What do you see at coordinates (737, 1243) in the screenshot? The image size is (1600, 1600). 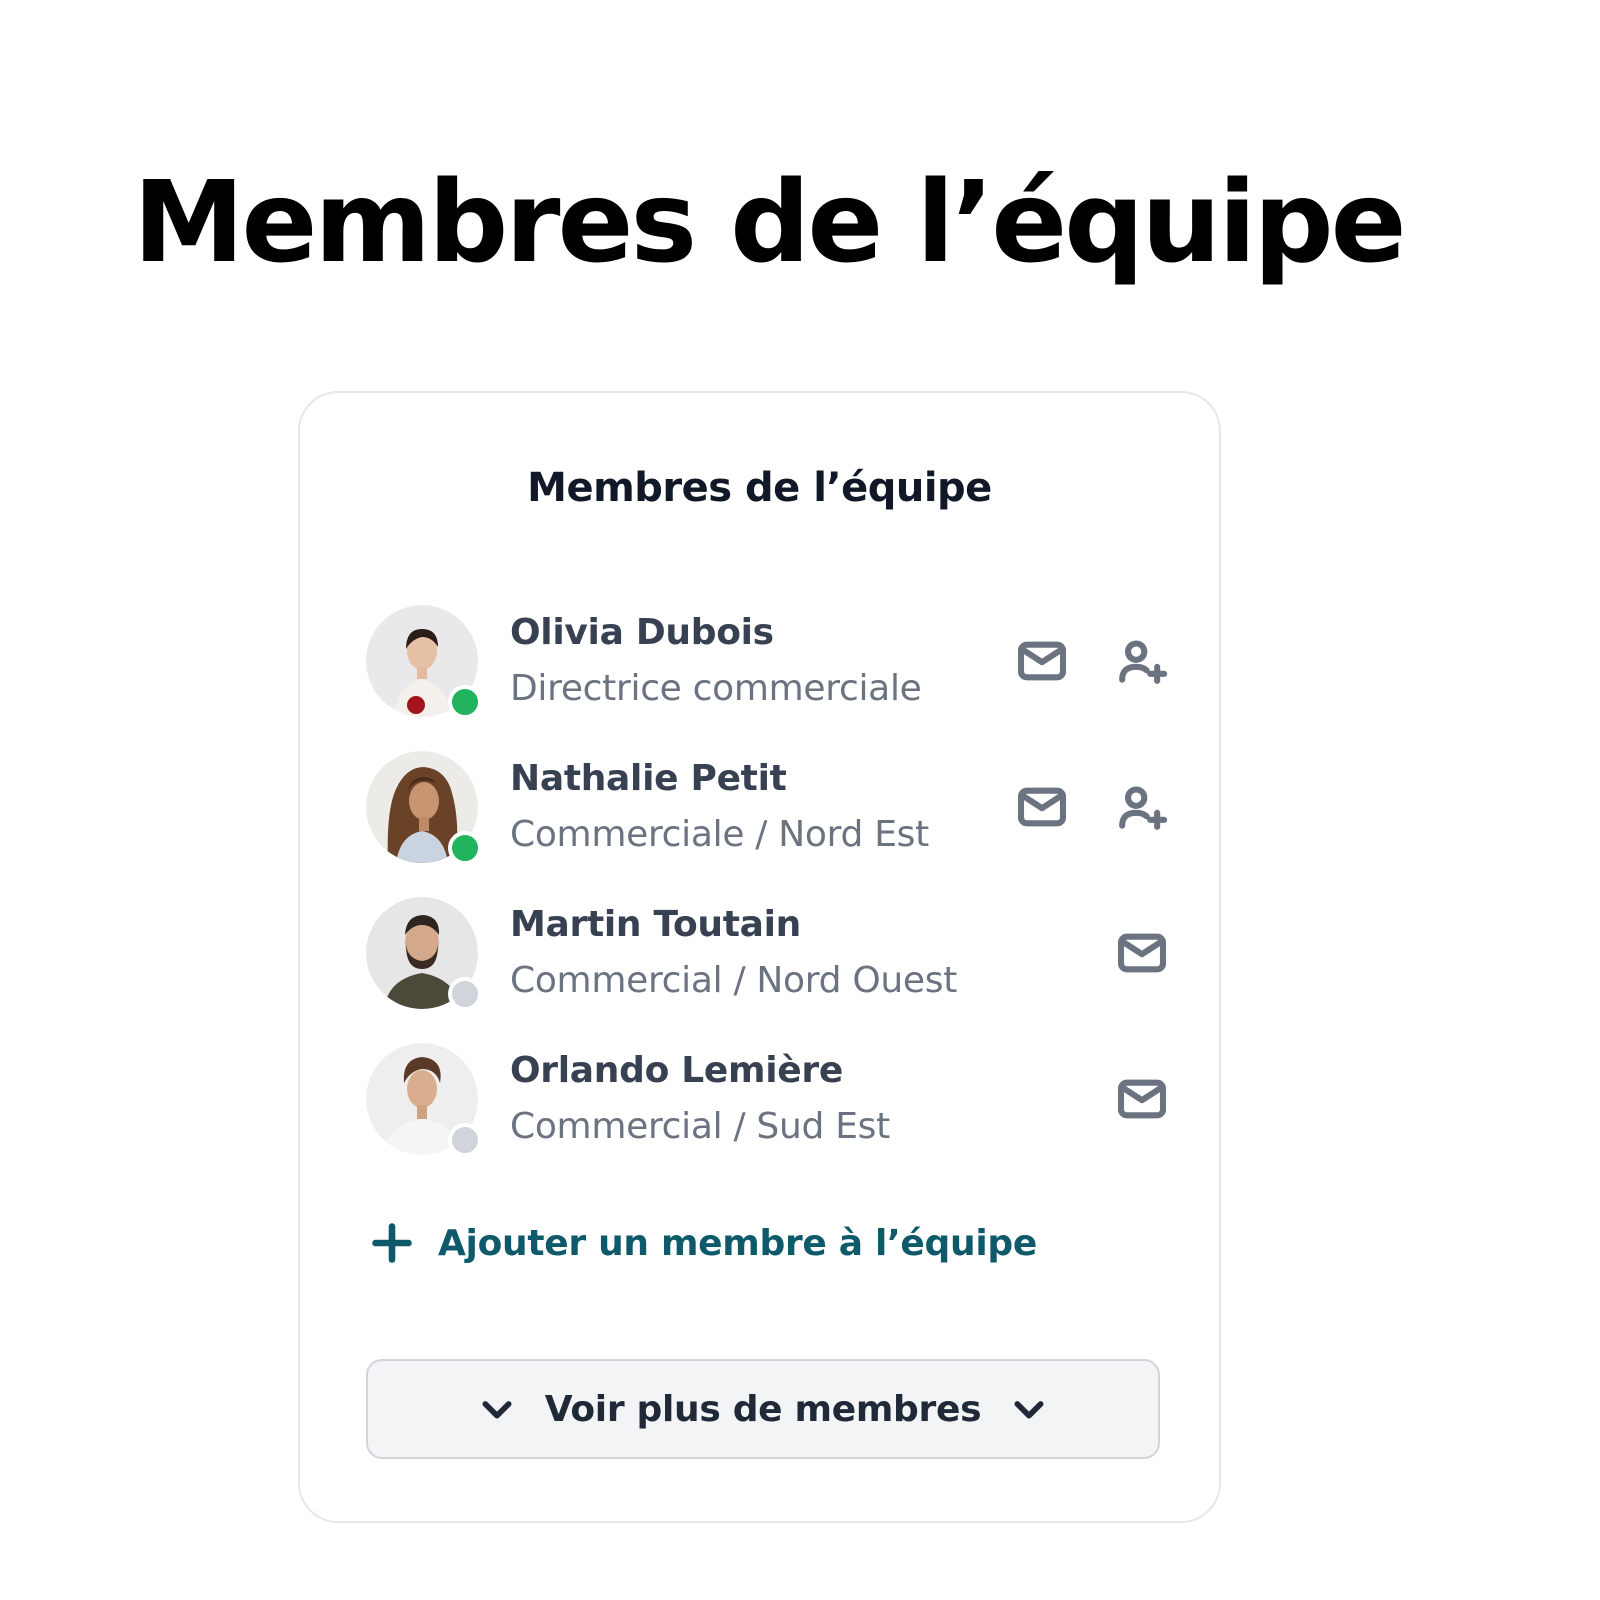 I see `add-member-label: Ajouter un membre à l’équipe` at bounding box center [737, 1243].